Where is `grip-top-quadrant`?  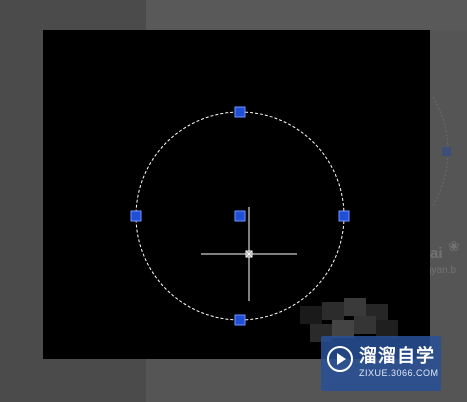 grip-top-quadrant is located at coordinates (240, 112).